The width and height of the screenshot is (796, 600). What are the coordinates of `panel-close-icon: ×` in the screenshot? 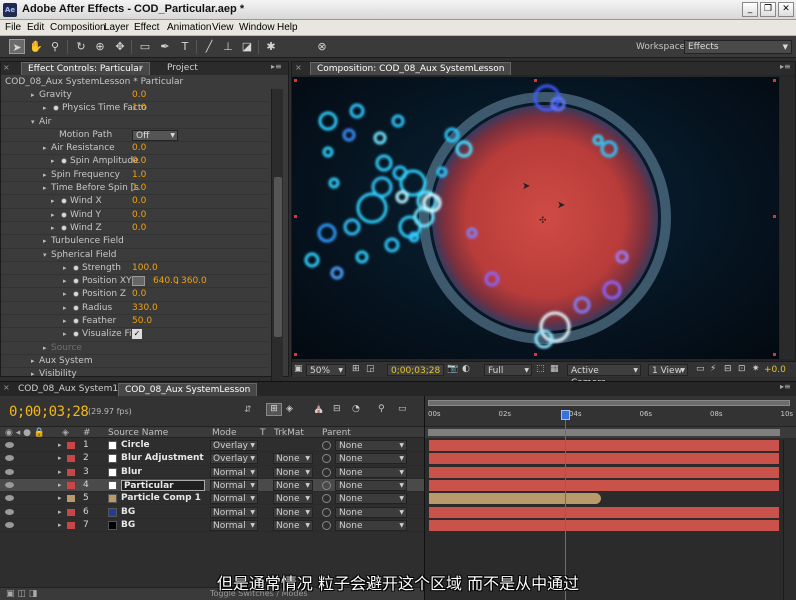 It's located at (298, 67).